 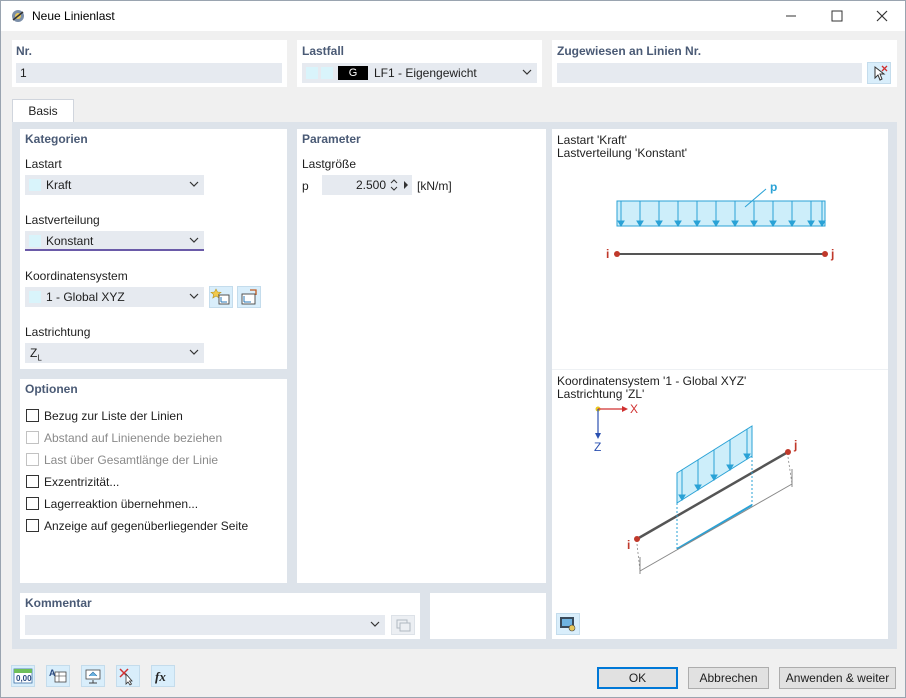 What do you see at coordinates (773, 187) in the screenshot?
I see `load-symbol-p: p` at bounding box center [773, 187].